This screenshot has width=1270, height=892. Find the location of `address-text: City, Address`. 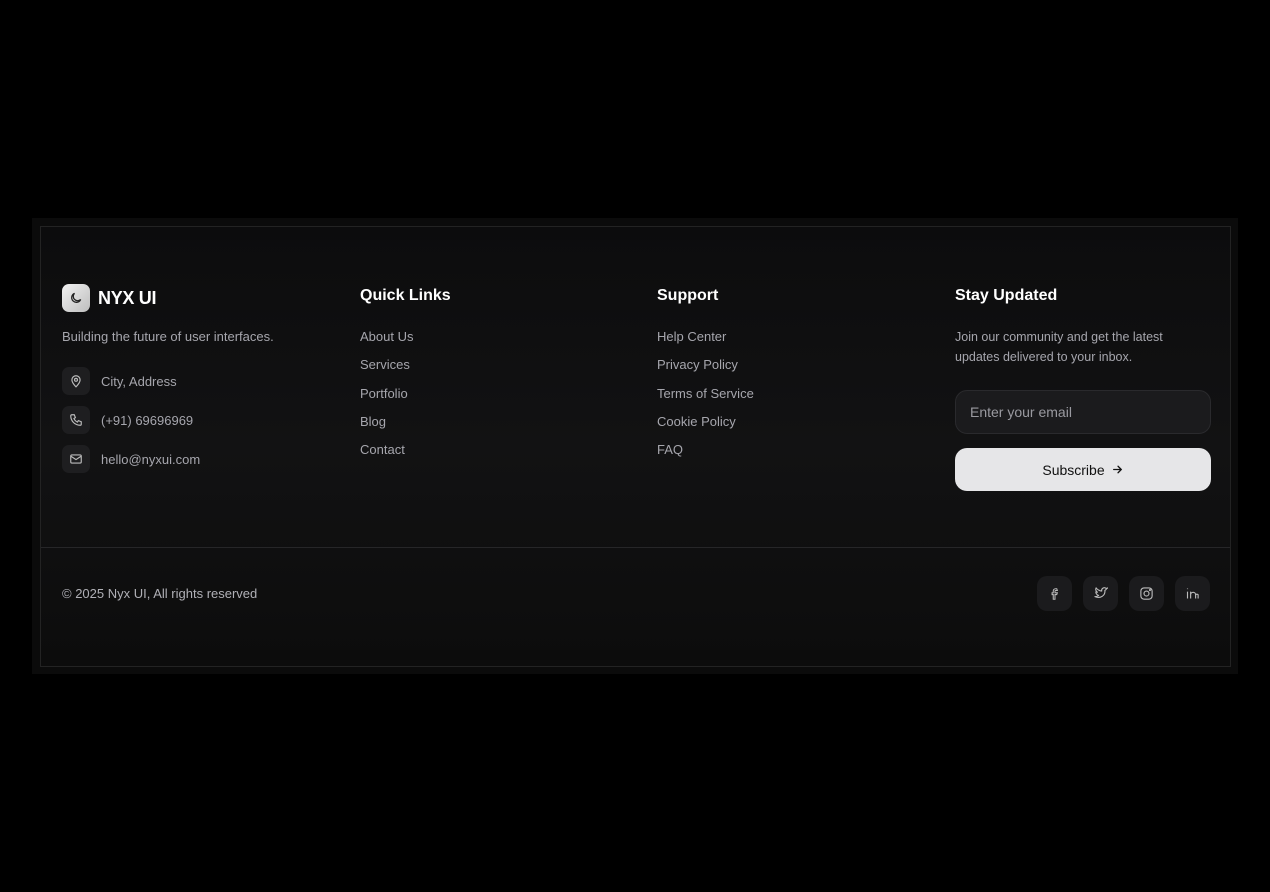

address-text: City, Address is located at coordinates (139, 381).